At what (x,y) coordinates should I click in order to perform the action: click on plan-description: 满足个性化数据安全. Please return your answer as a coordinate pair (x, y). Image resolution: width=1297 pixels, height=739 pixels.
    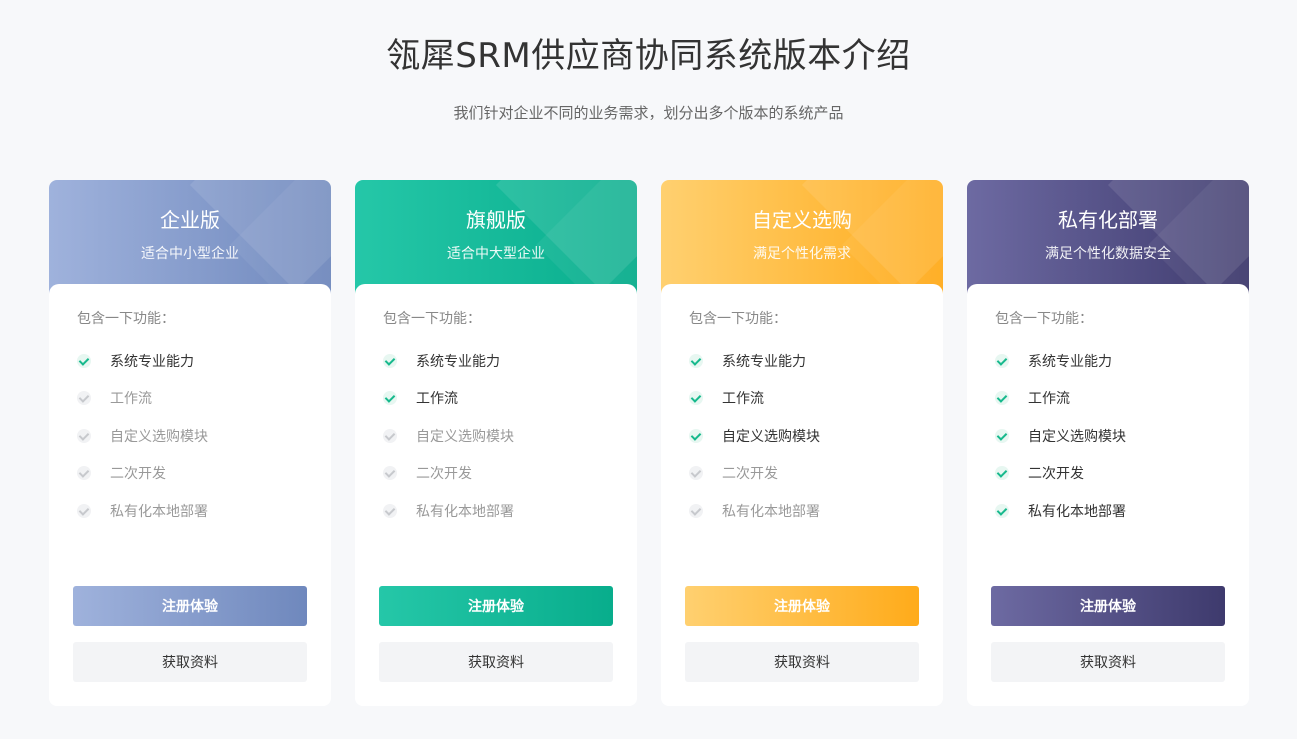
    Looking at the image, I should click on (1108, 254).